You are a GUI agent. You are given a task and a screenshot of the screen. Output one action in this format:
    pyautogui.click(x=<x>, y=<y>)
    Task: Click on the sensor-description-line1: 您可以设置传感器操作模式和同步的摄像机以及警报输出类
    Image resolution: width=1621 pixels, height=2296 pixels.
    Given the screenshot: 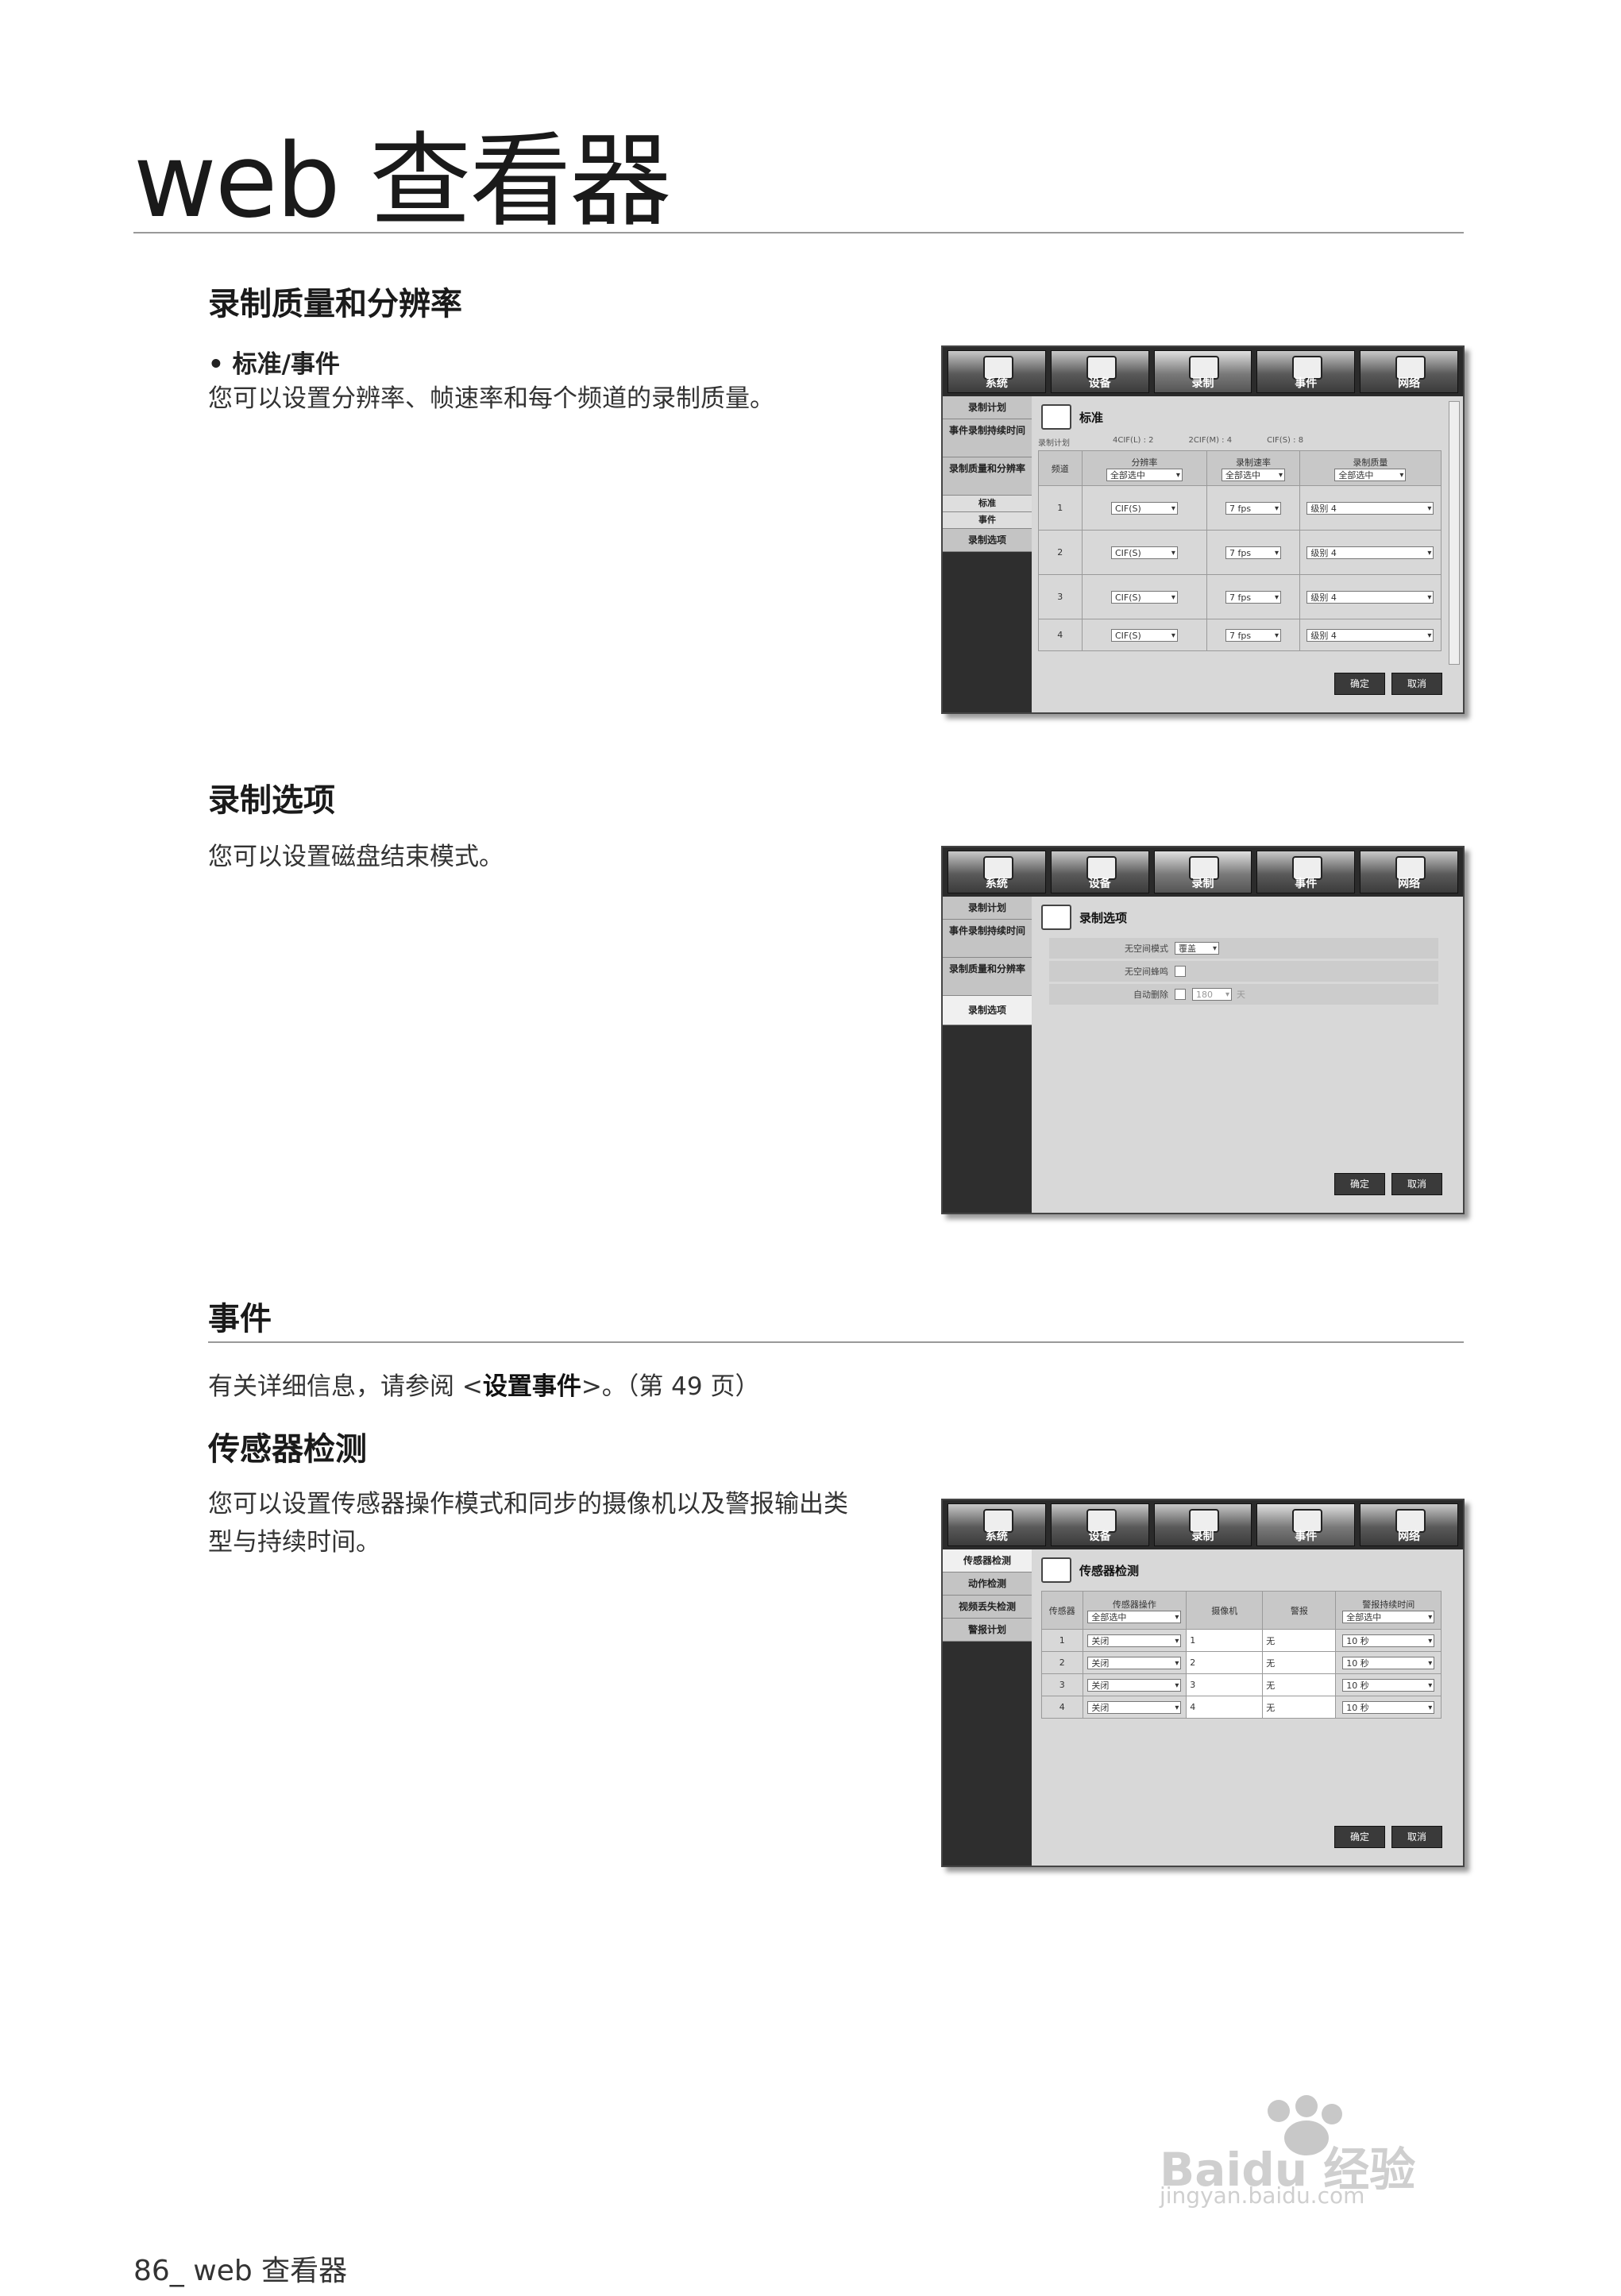 What is the action you would take?
    pyautogui.click(x=528, y=1504)
    